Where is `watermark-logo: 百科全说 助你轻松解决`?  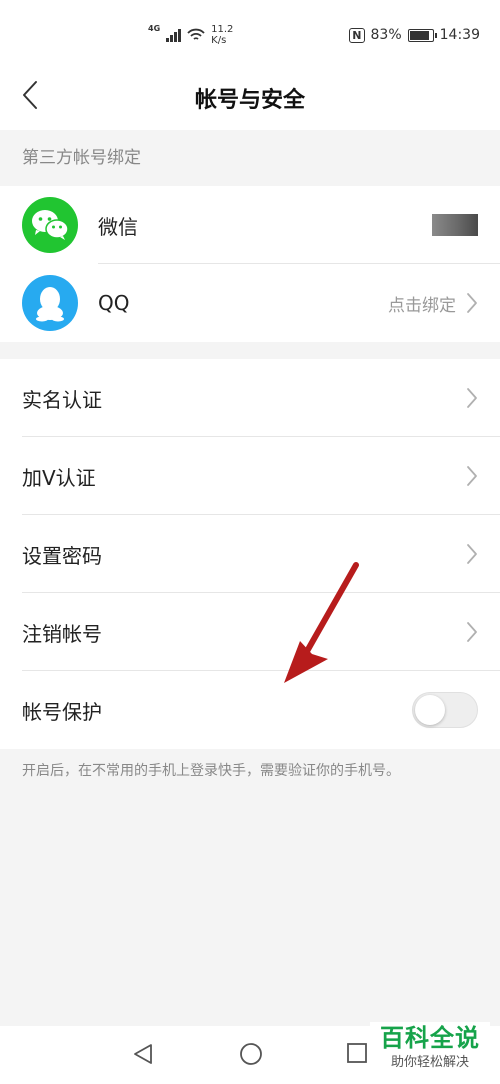 watermark-logo: 百科全说 助你轻松解决 is located at coordinates (430, 1050).